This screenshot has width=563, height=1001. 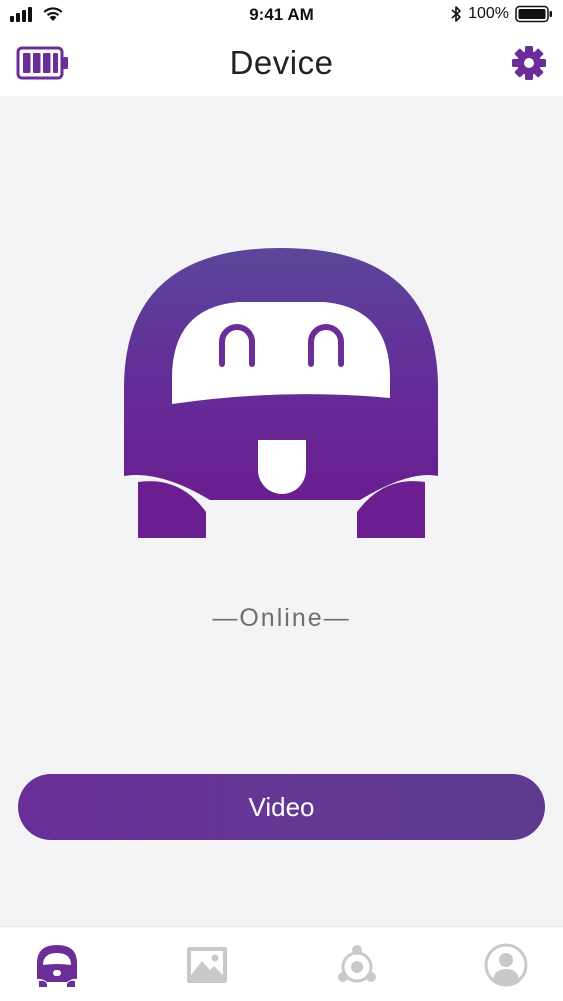 I want to click on tab-profile, so click(x=506, y=965).